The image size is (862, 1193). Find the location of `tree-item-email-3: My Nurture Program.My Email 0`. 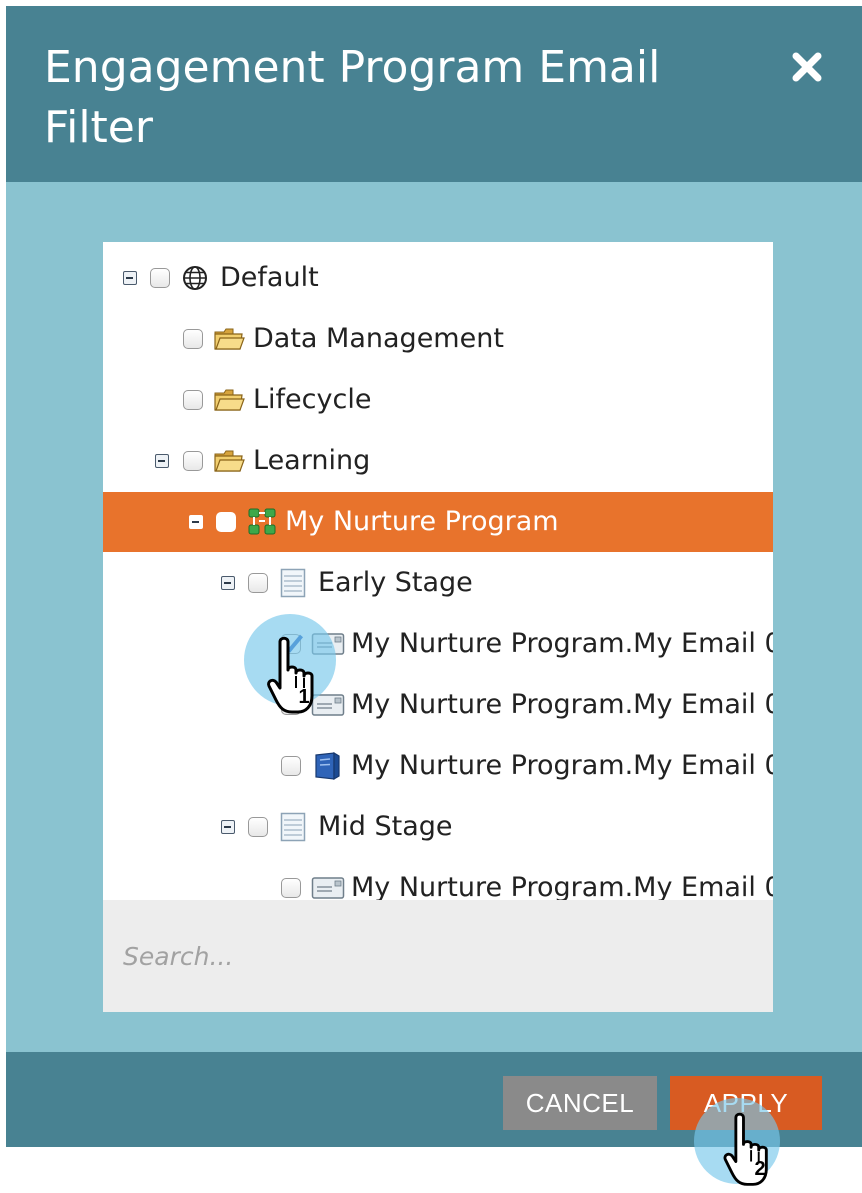

tree-item-email-3: My Nurture Program.My Email 0 is located at coordinates (438, 766).